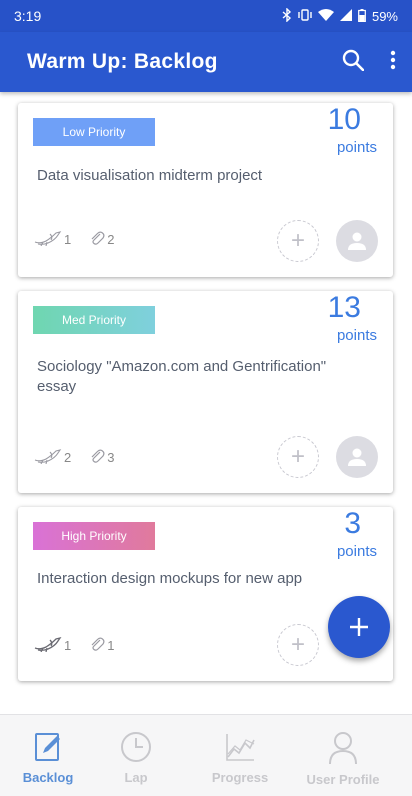  Describe the element at coordinates (150, 175) in the screenshot. I see `task-title: Data visualisation midterm project` at that location.